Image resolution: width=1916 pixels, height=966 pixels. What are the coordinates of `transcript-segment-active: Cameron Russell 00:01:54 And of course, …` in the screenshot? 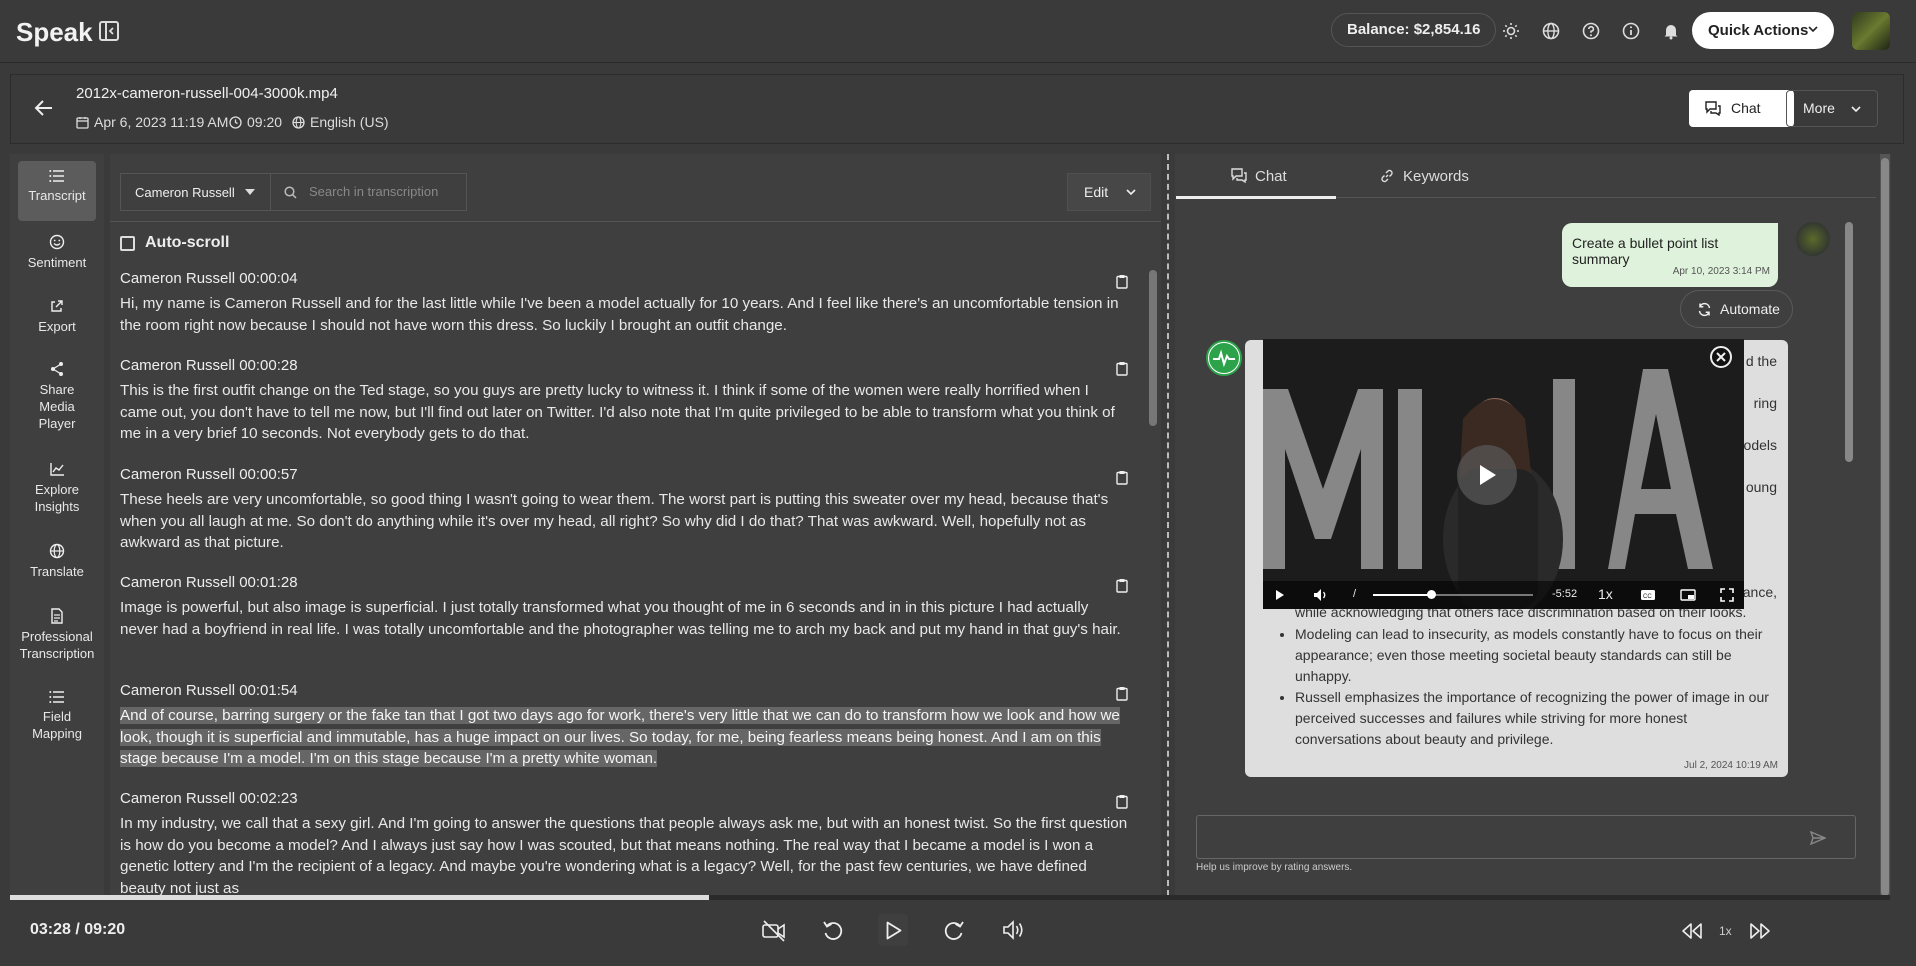 It's located at (624, 726).